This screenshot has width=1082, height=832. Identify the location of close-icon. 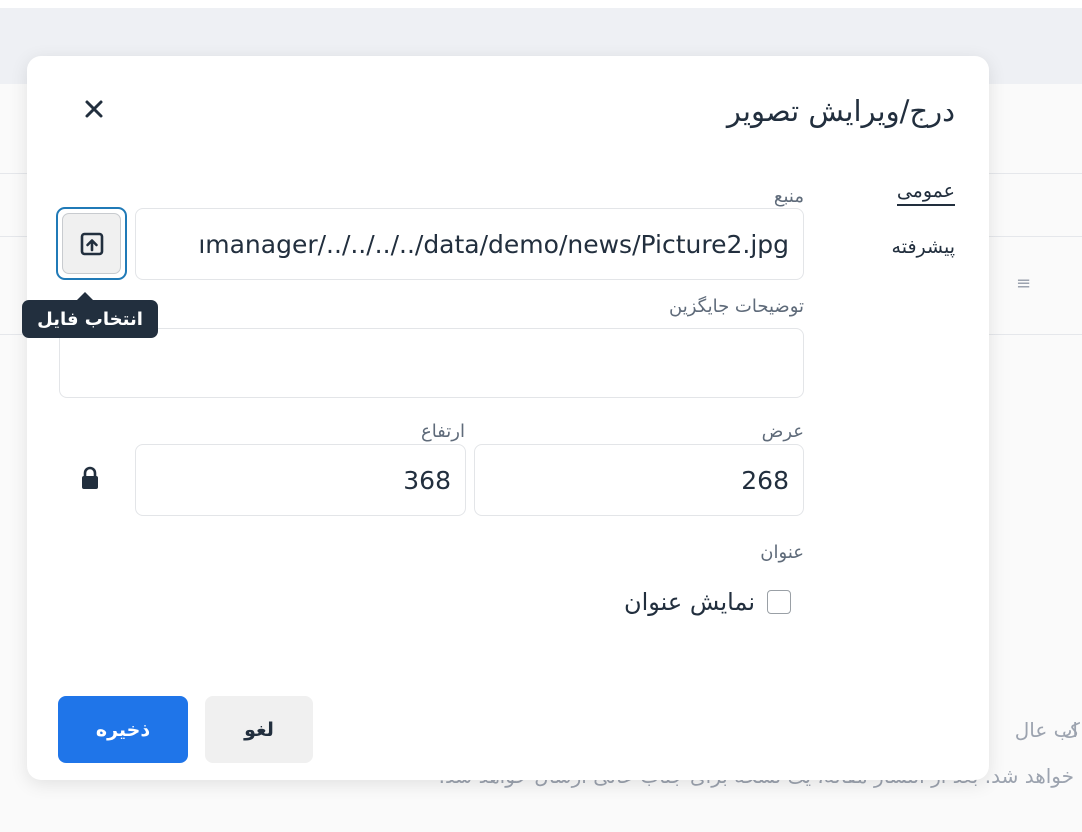
(94, 109).